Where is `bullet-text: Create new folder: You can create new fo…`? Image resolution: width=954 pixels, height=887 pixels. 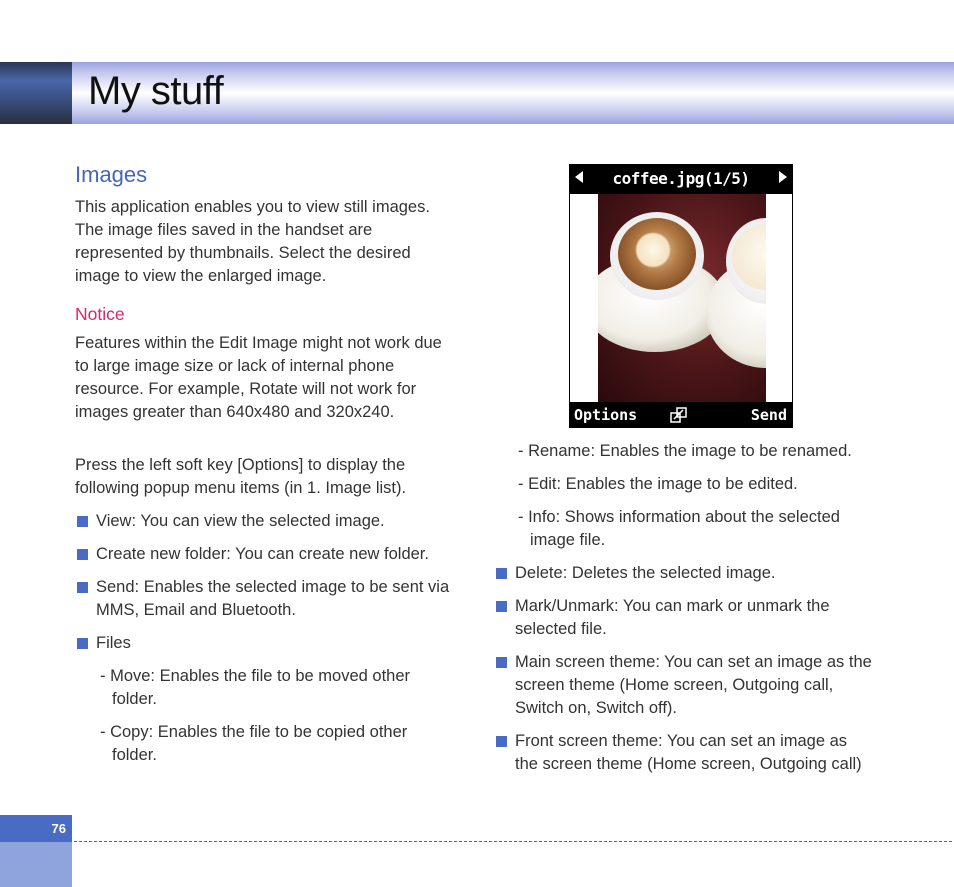
bullet-text: Create new folder: You can create new fo… is located at coordinates (262, 554).